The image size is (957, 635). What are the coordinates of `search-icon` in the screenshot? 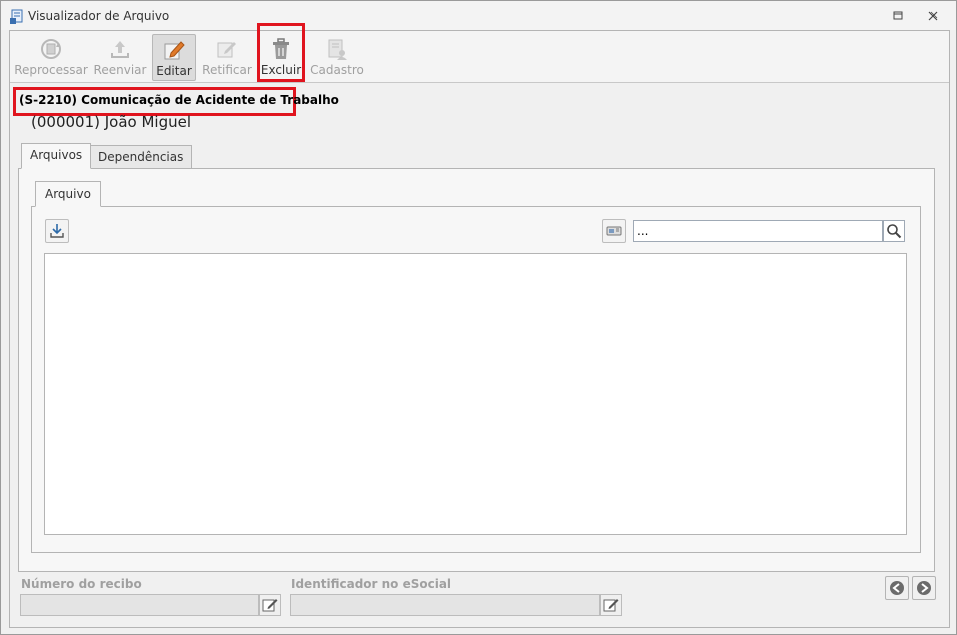 It's located at (894, 231).